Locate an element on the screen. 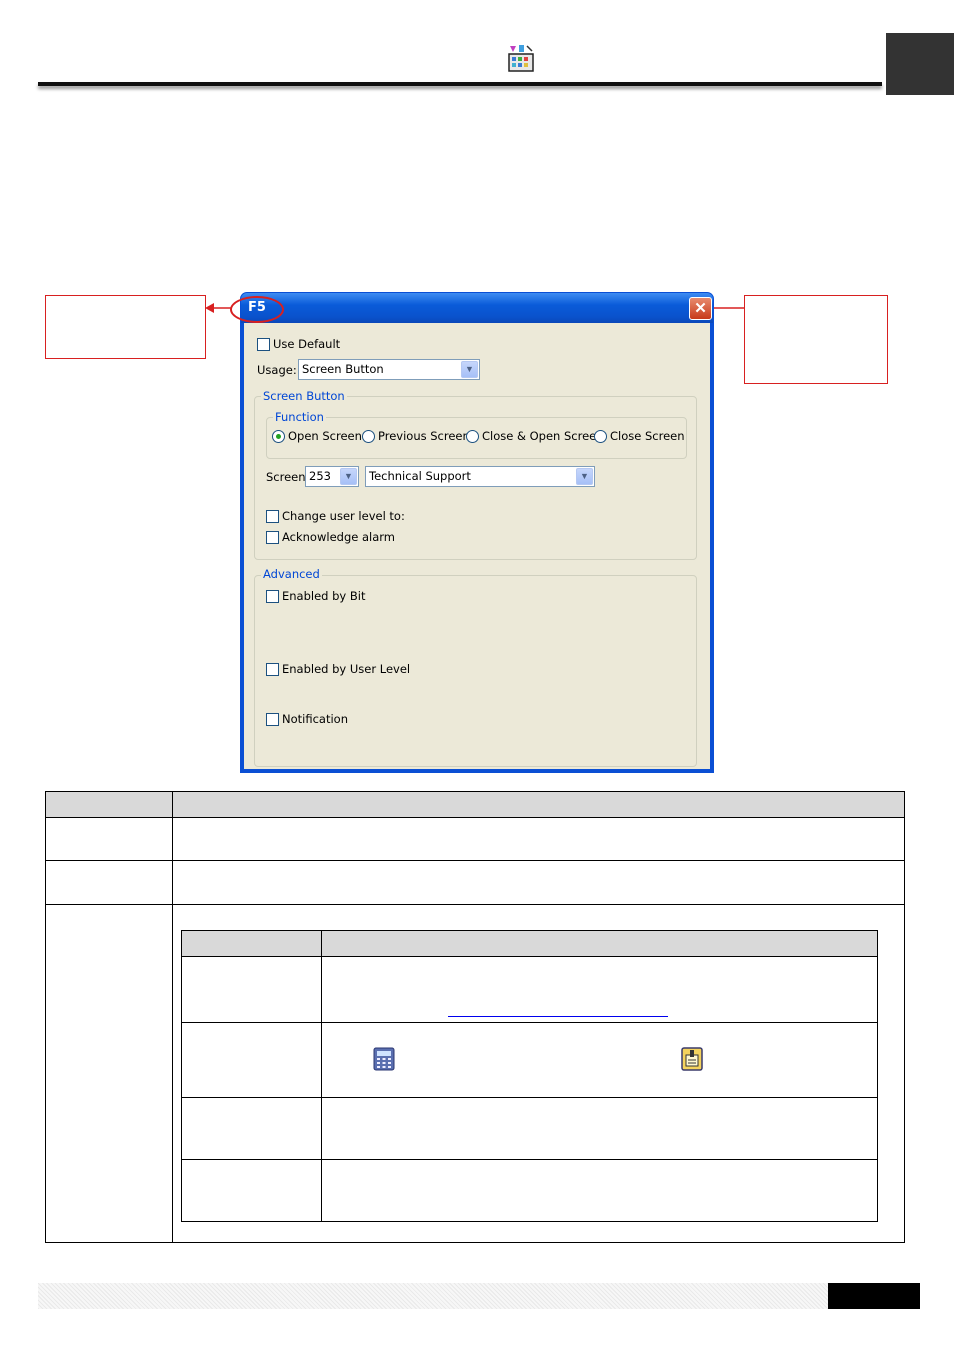  use-default-checkbox is located at coordinates (263, 344).